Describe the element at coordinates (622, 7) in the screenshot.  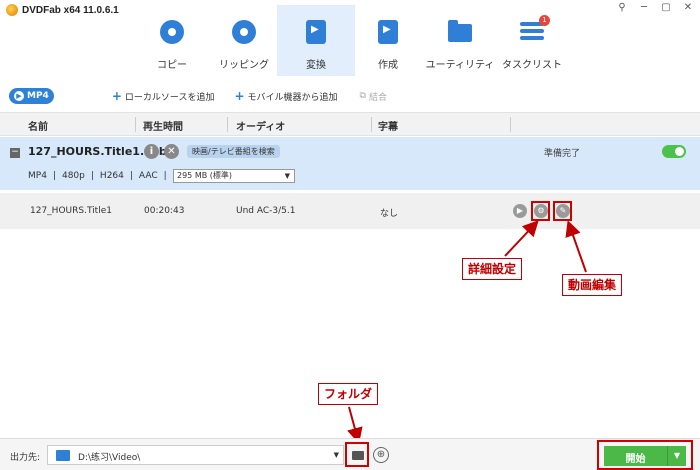
I see `pin-icon: ⚲` at that location.